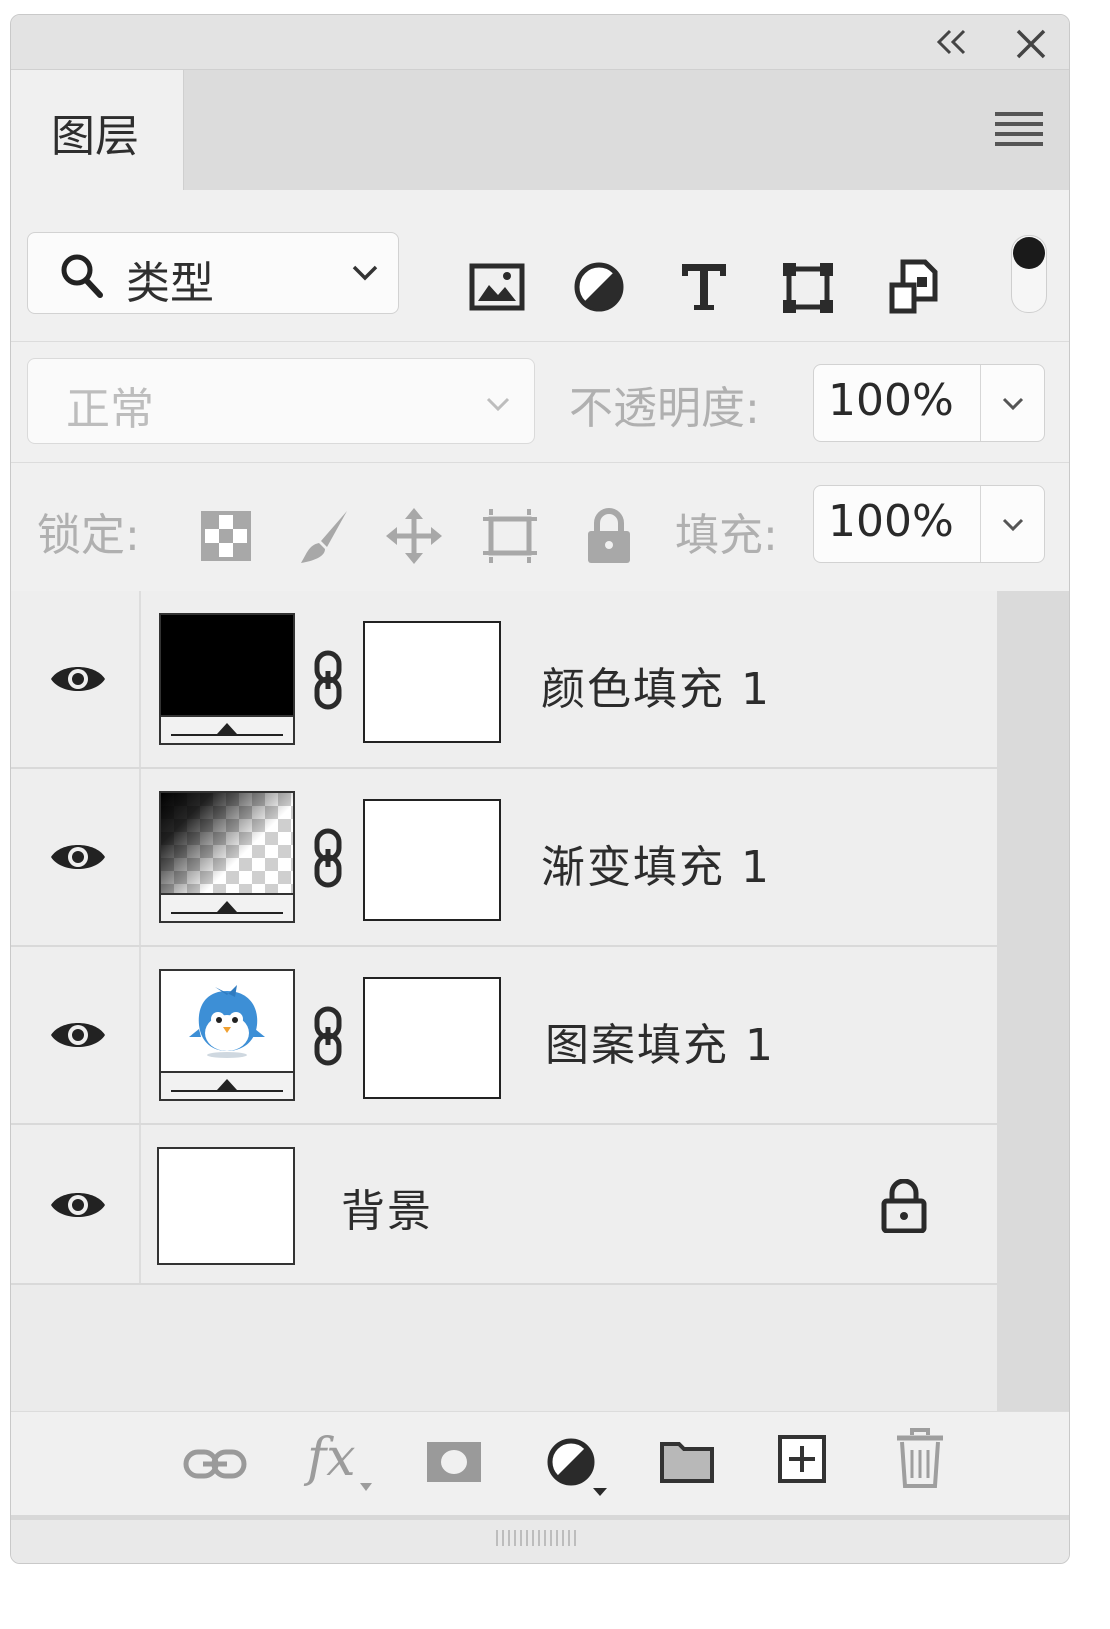 The height and width of the screenshot is (1629, 1110). Describe the element at coordinates (891, 400) in the screenshot. I see `opacity-value: 100%` at that location.